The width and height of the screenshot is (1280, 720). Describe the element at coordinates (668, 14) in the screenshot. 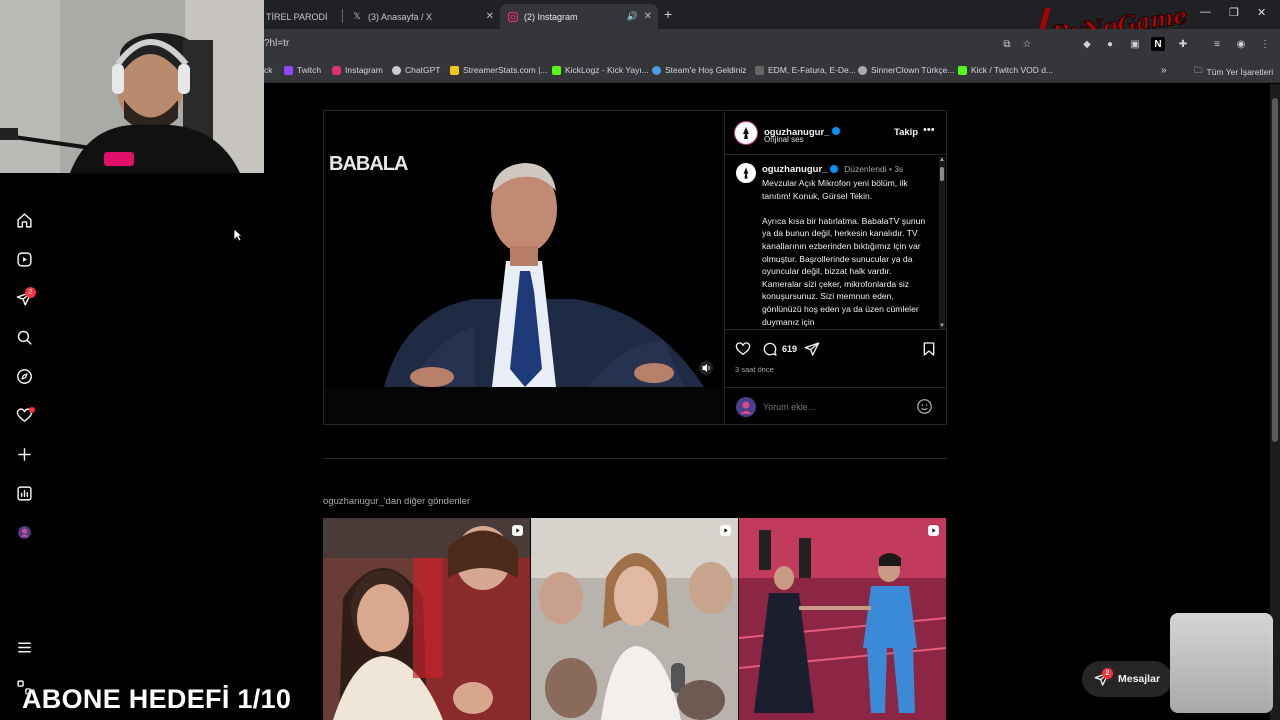

I see `new-tab-button: +` at that location.